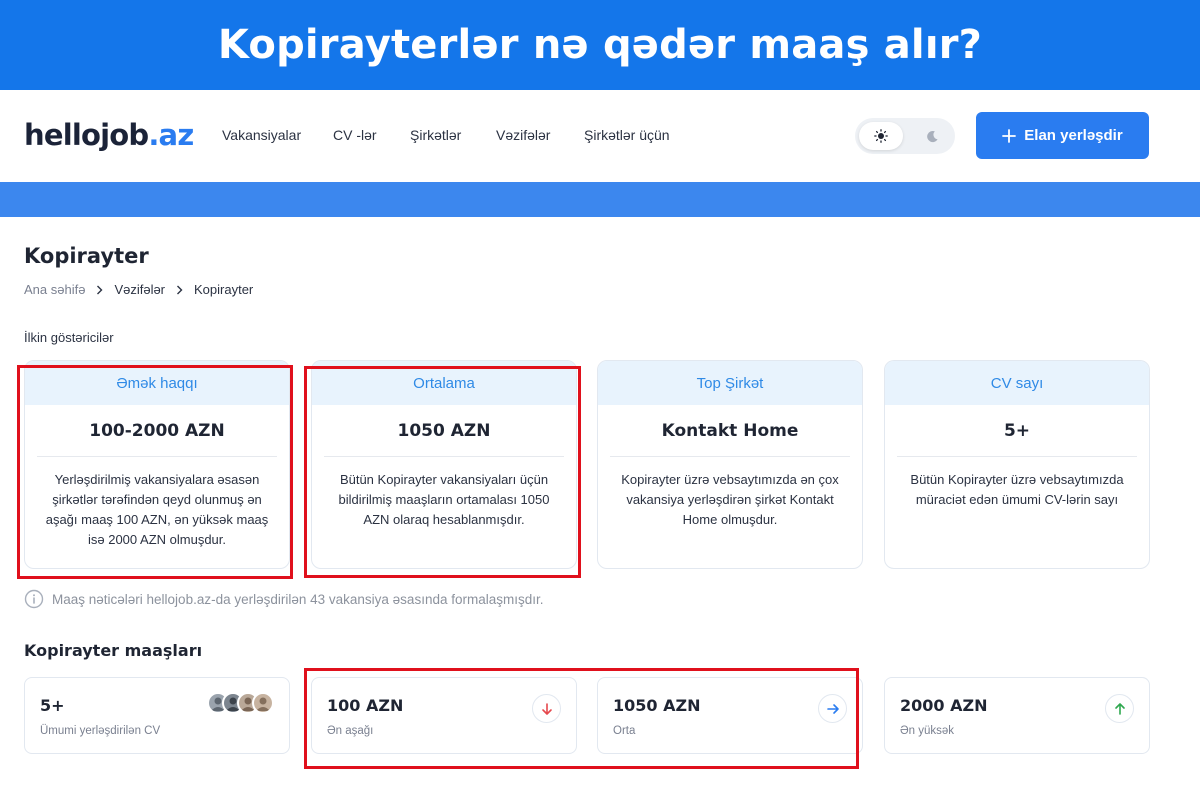  Describe the element at coordinates (69, 337) in the screenshot. I see `section-label: İlkin göstəricilər` at that location.